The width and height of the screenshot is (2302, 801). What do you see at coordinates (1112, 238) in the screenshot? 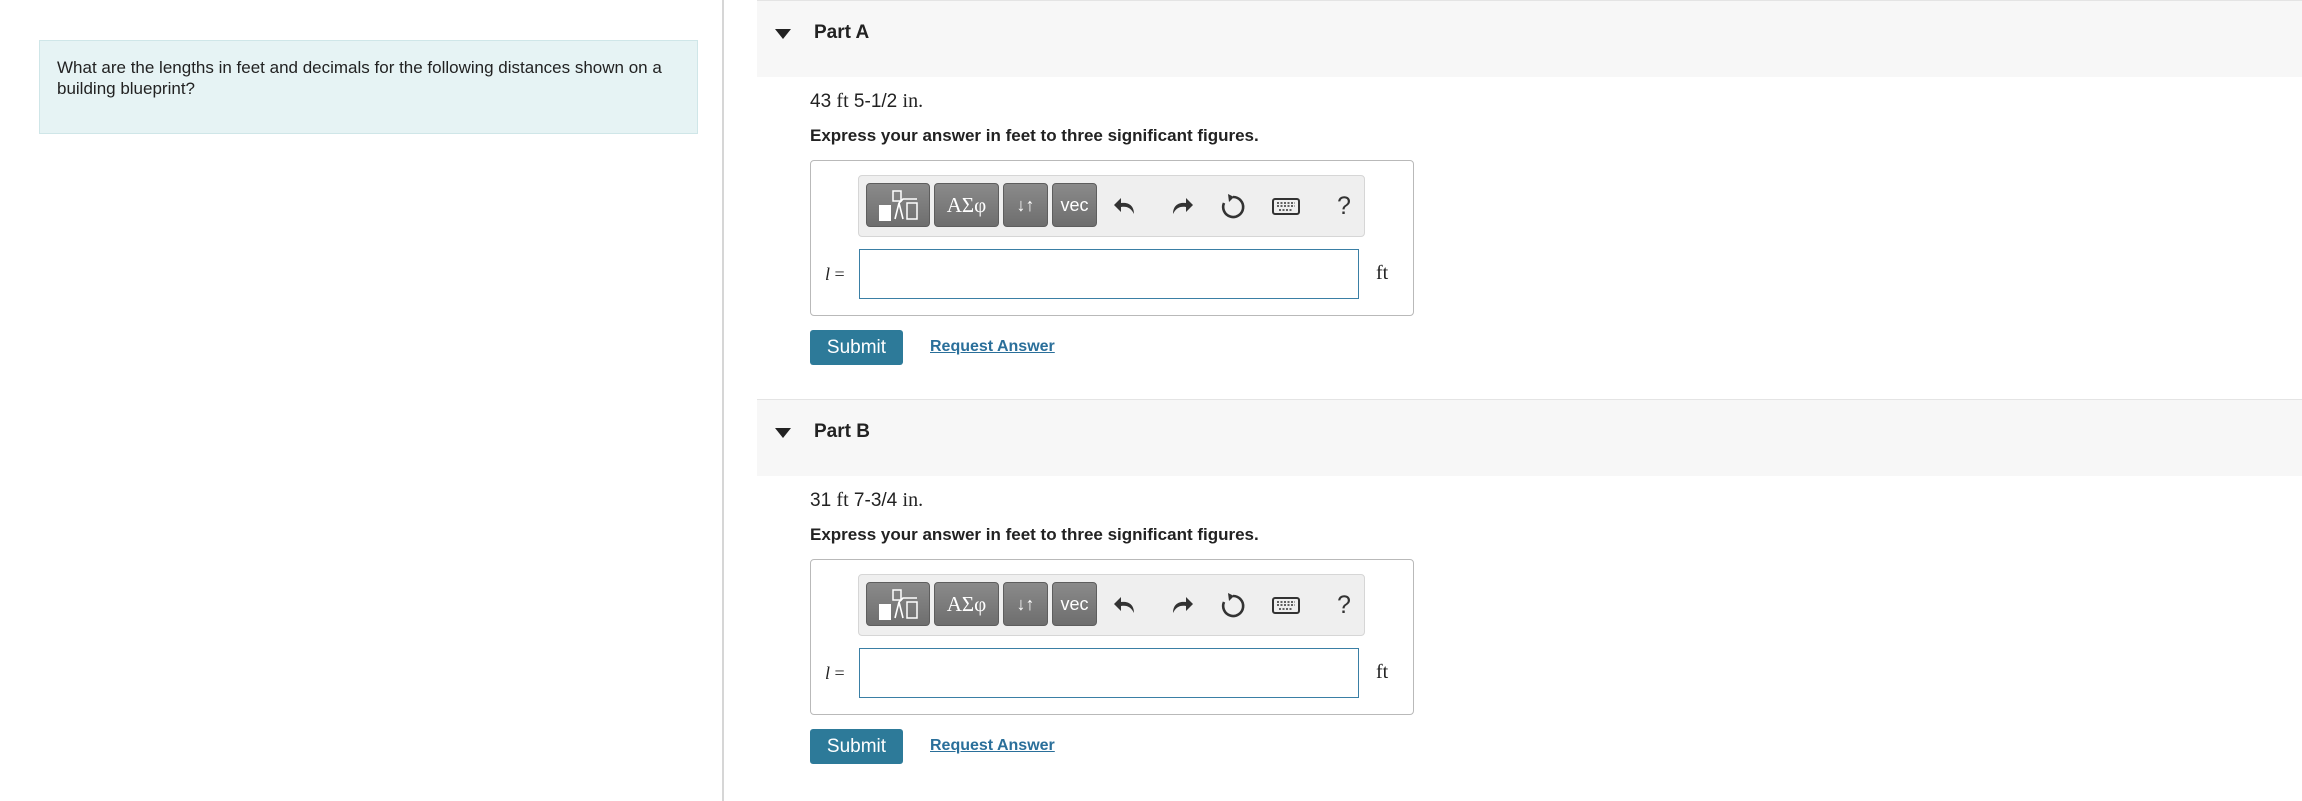
I see `part-a-answer-box: ΑΣφ ↓↑ vec ? l = ft` at bounding box center [1112, 238].